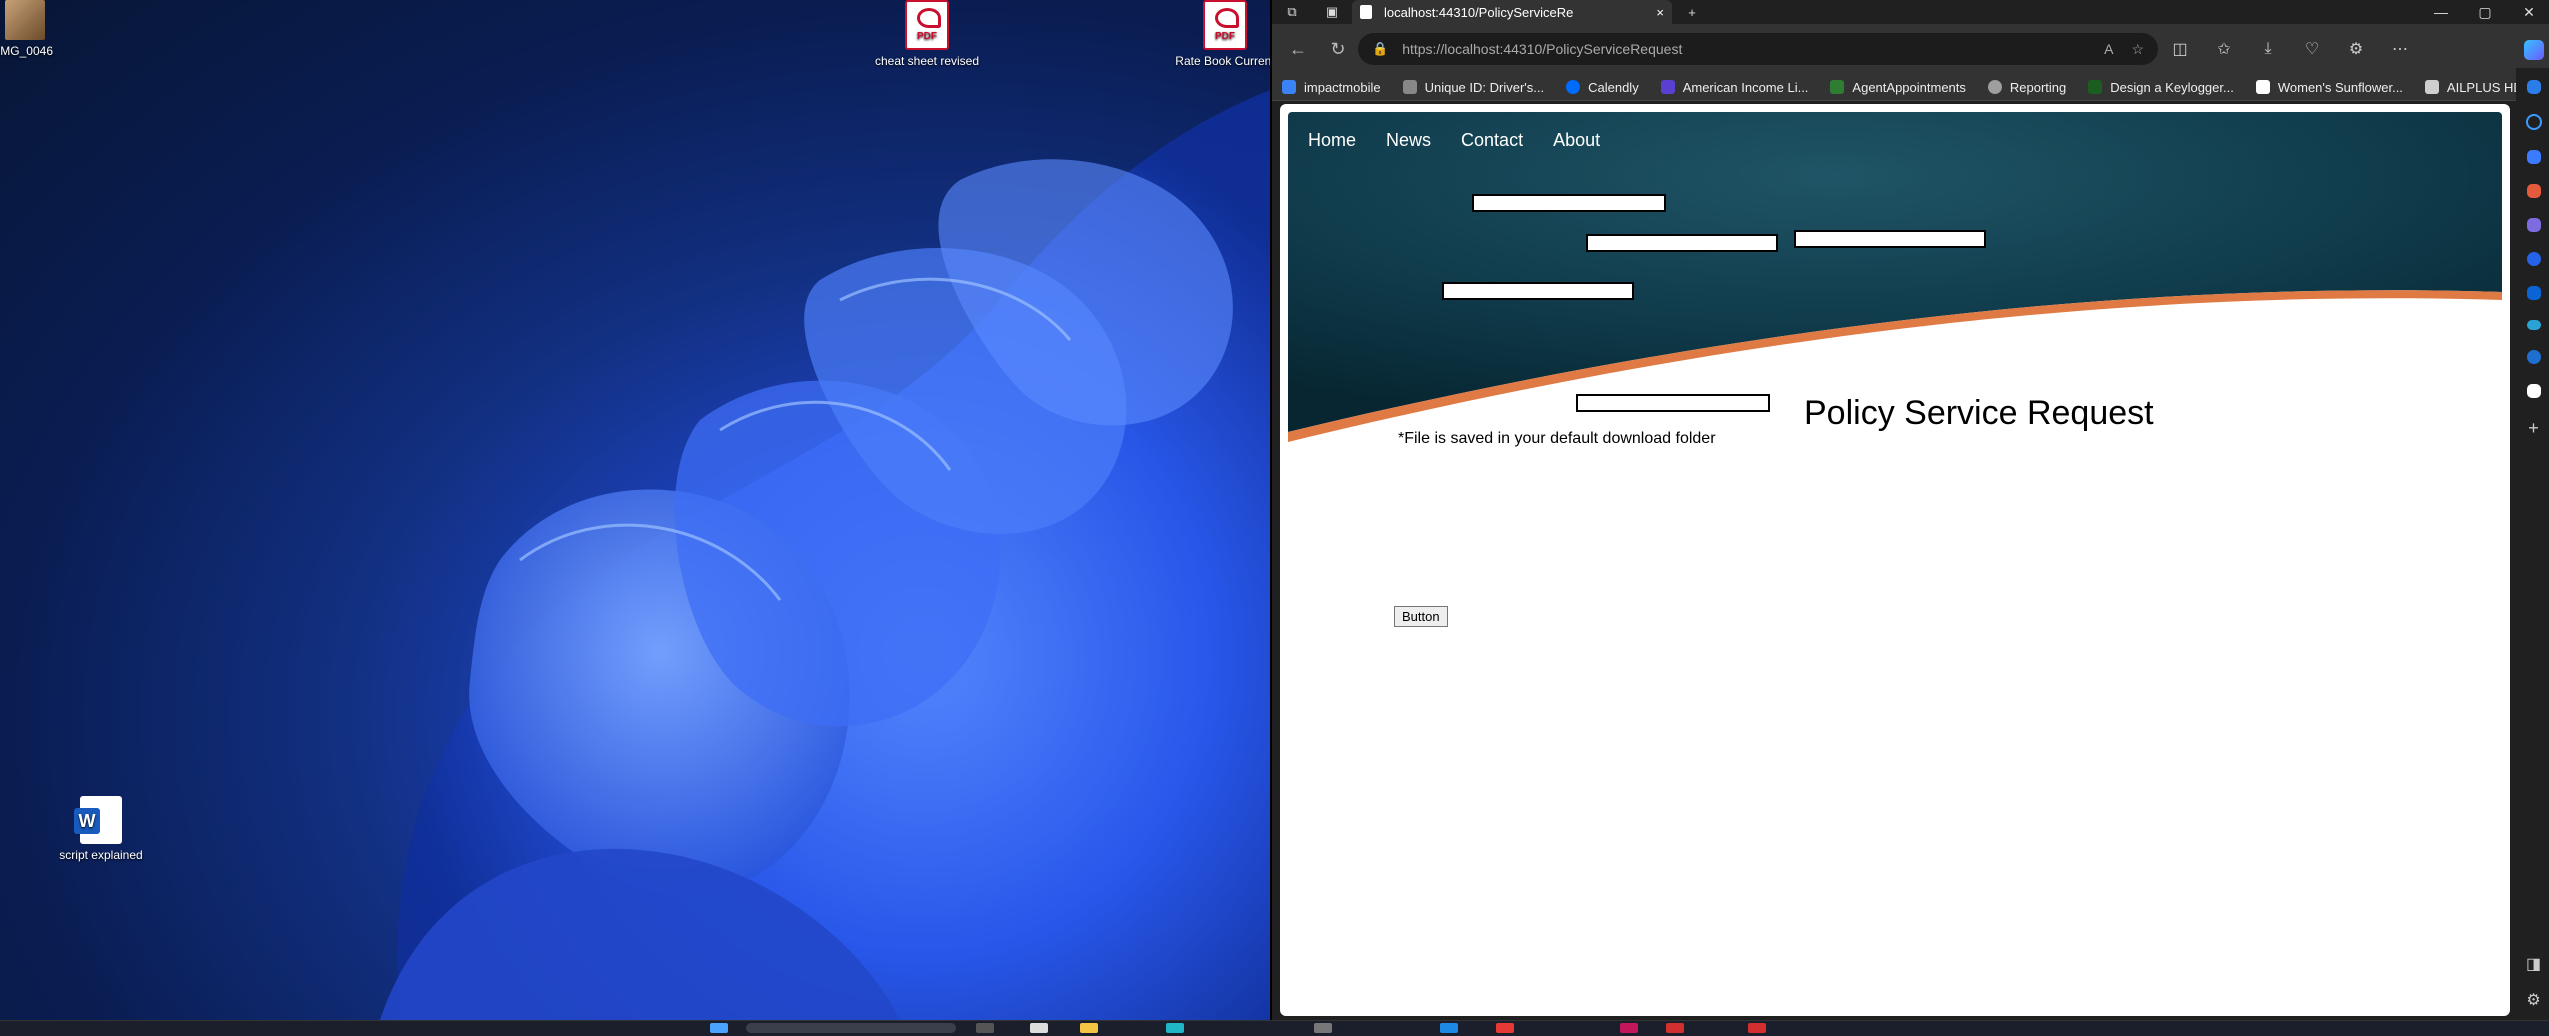 The image size is (2549, 1036). I want to click on desktop-icon-img-0046: IMG_0046, so click(40, 29).